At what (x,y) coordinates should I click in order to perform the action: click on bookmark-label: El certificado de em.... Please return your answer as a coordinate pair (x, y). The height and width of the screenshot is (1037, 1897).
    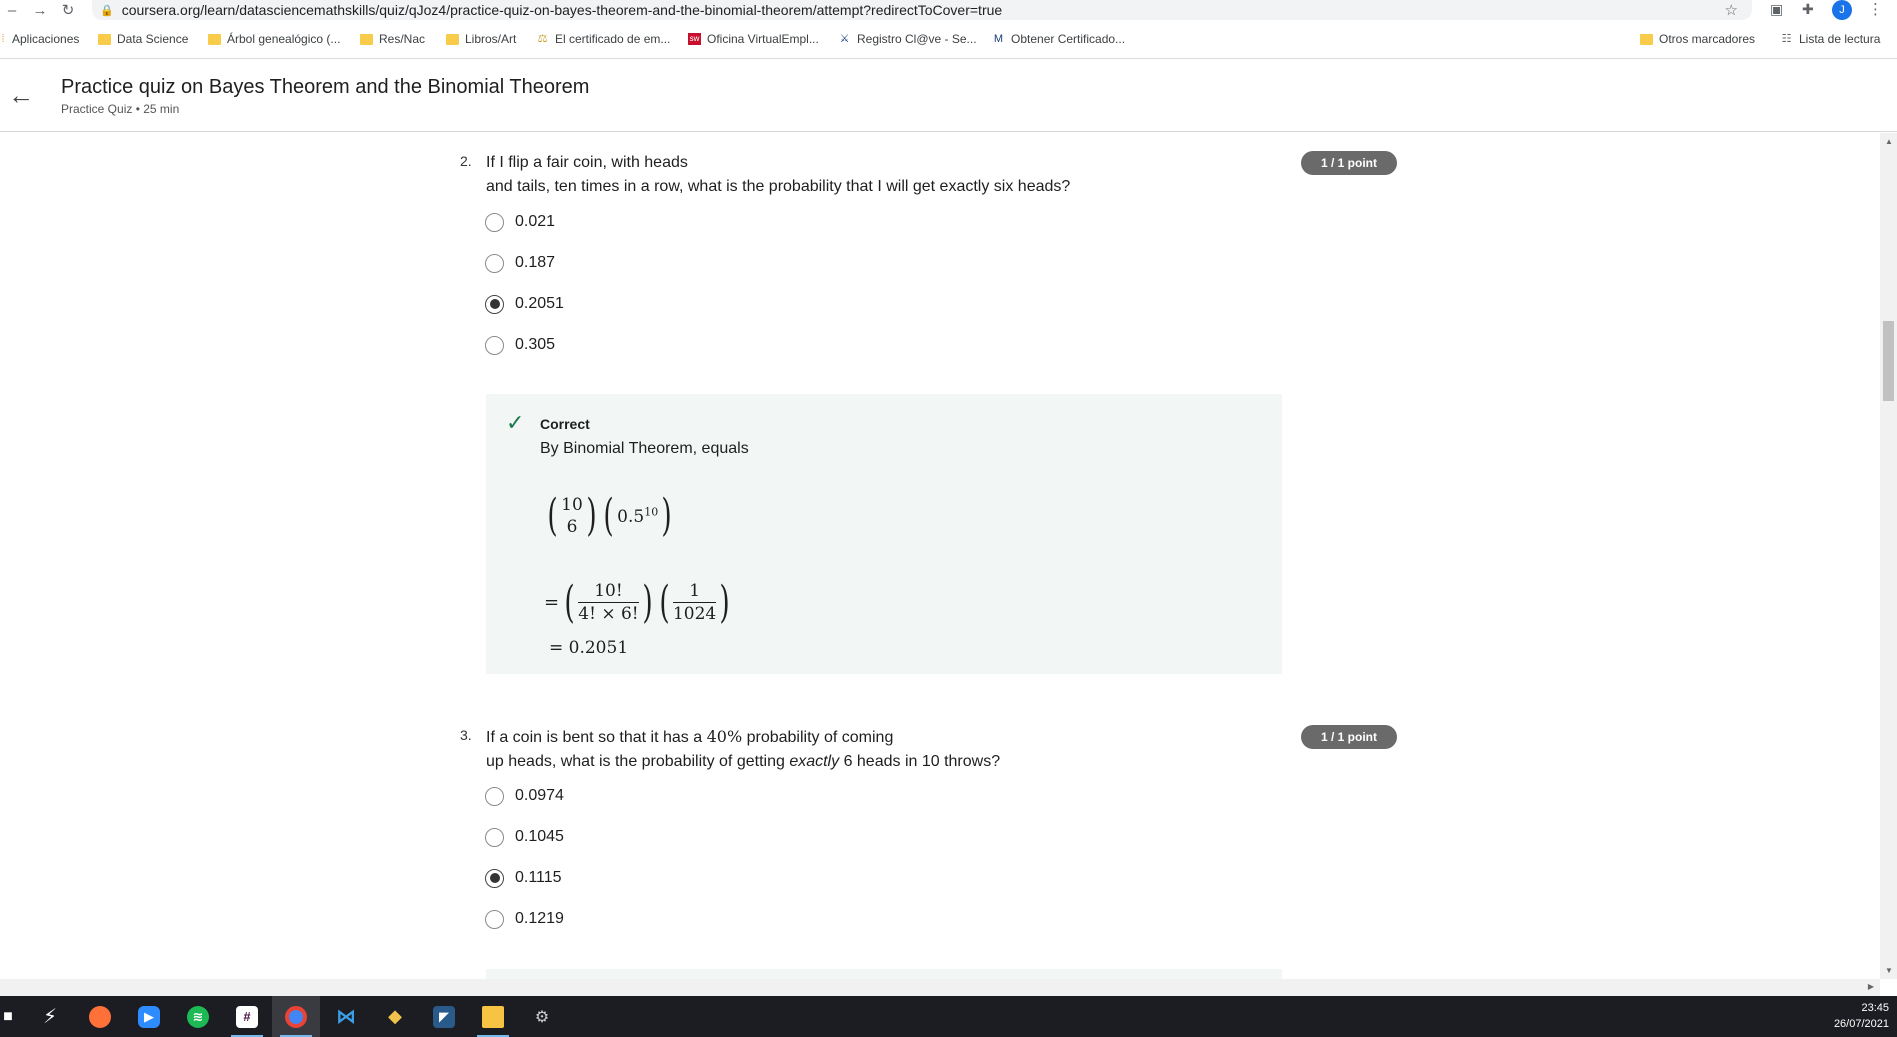
    Looking at the image, I should click on (613, 39).